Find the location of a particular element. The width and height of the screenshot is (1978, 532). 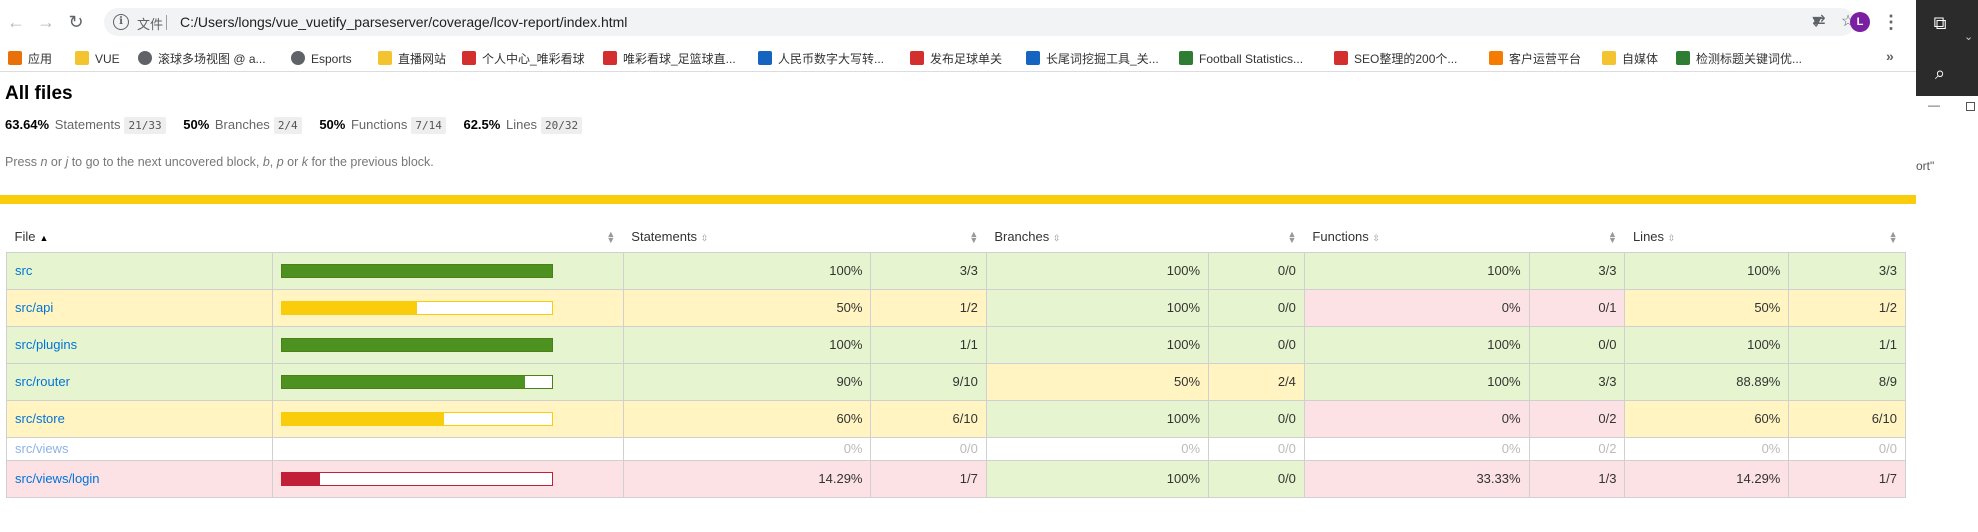

search-icon: ⌕ is located at coordinates (1940, 73).